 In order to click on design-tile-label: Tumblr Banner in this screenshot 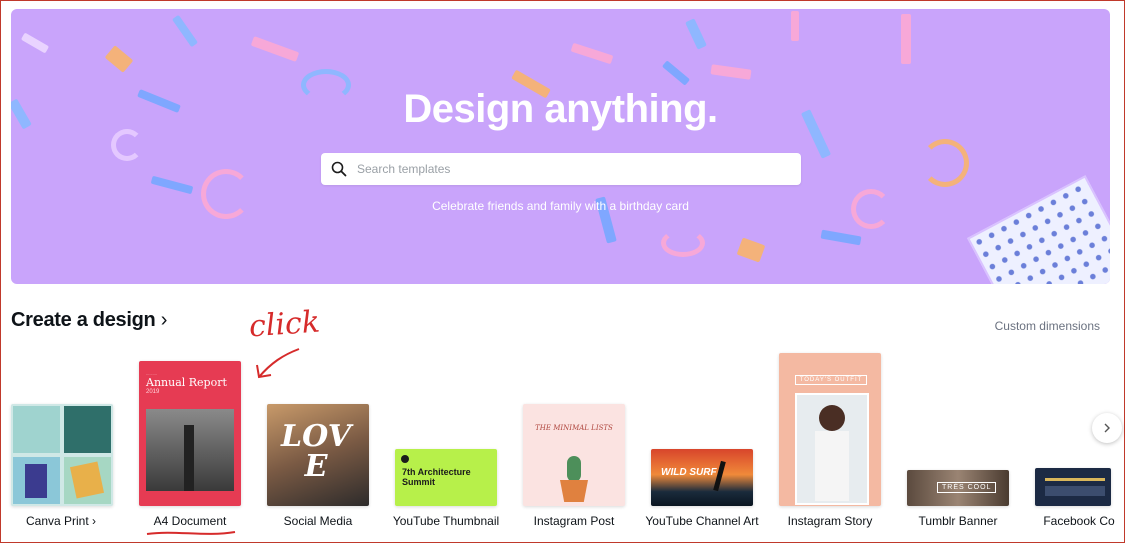, I will do `click(958, 521)`.